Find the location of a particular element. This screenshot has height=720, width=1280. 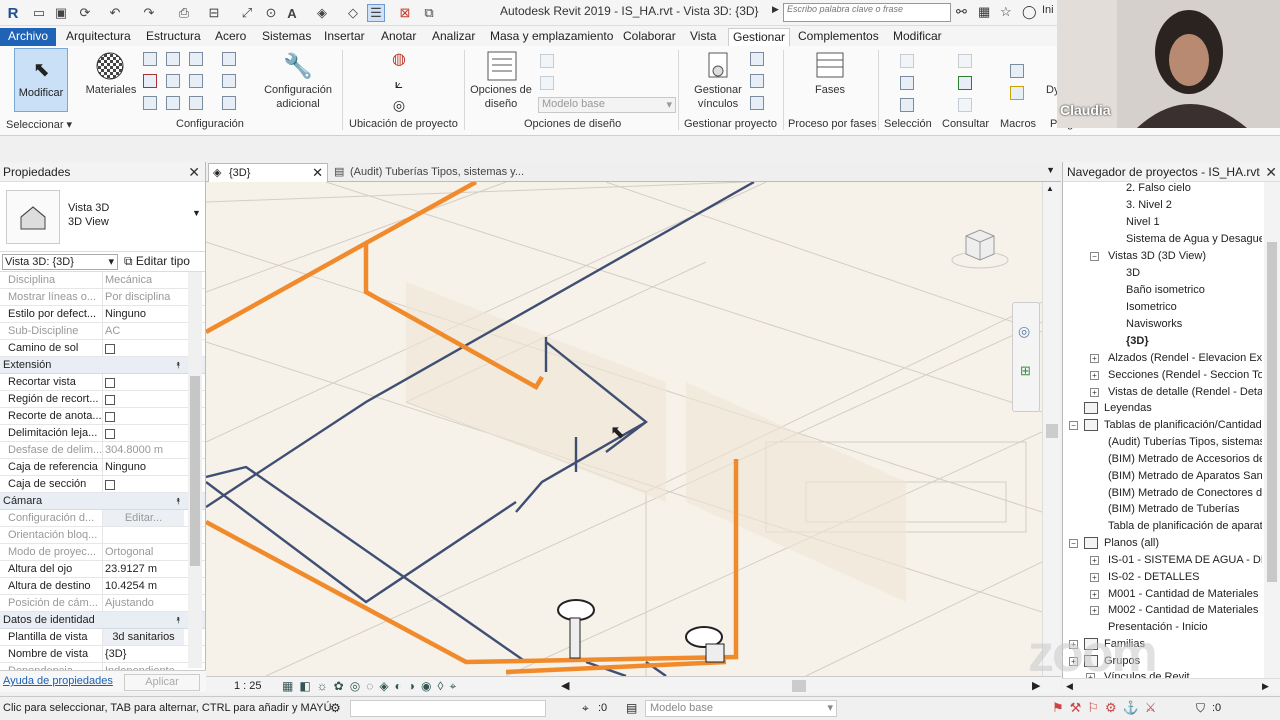

navigation-bar: ◎ ⊞ is located at coordinates (1026, 357).